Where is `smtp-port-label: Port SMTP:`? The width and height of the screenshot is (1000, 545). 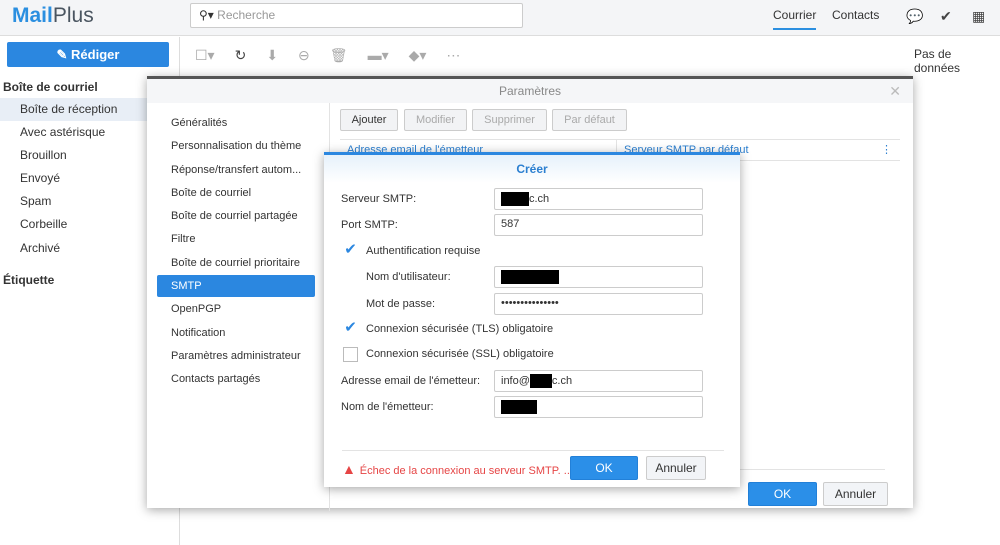 smtp-port-label: Port SMTP: is located at coordinates (369, 225).